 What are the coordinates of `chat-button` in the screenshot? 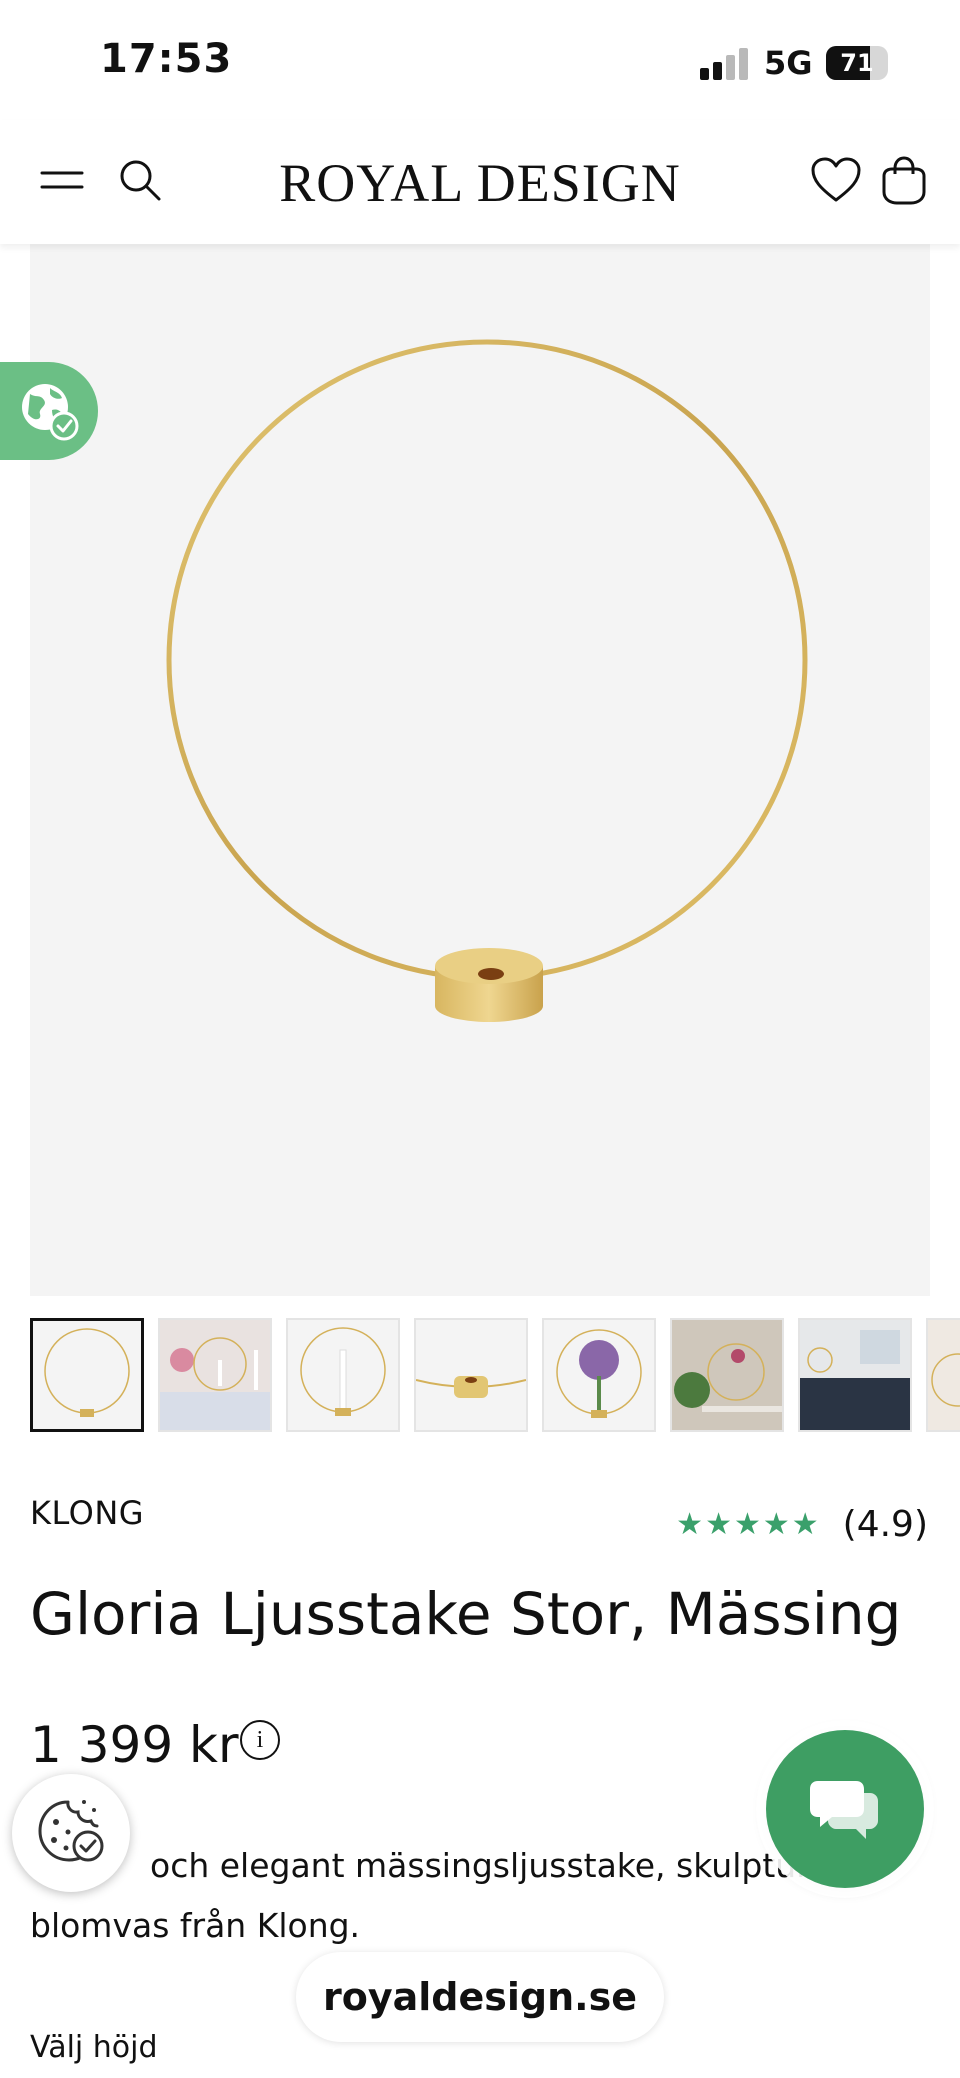 It's located at (845, 1809).